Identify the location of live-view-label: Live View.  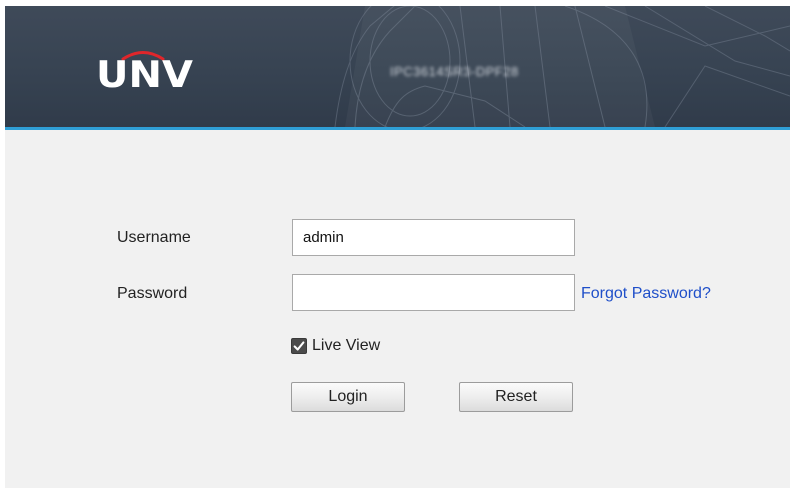
(346, 345).